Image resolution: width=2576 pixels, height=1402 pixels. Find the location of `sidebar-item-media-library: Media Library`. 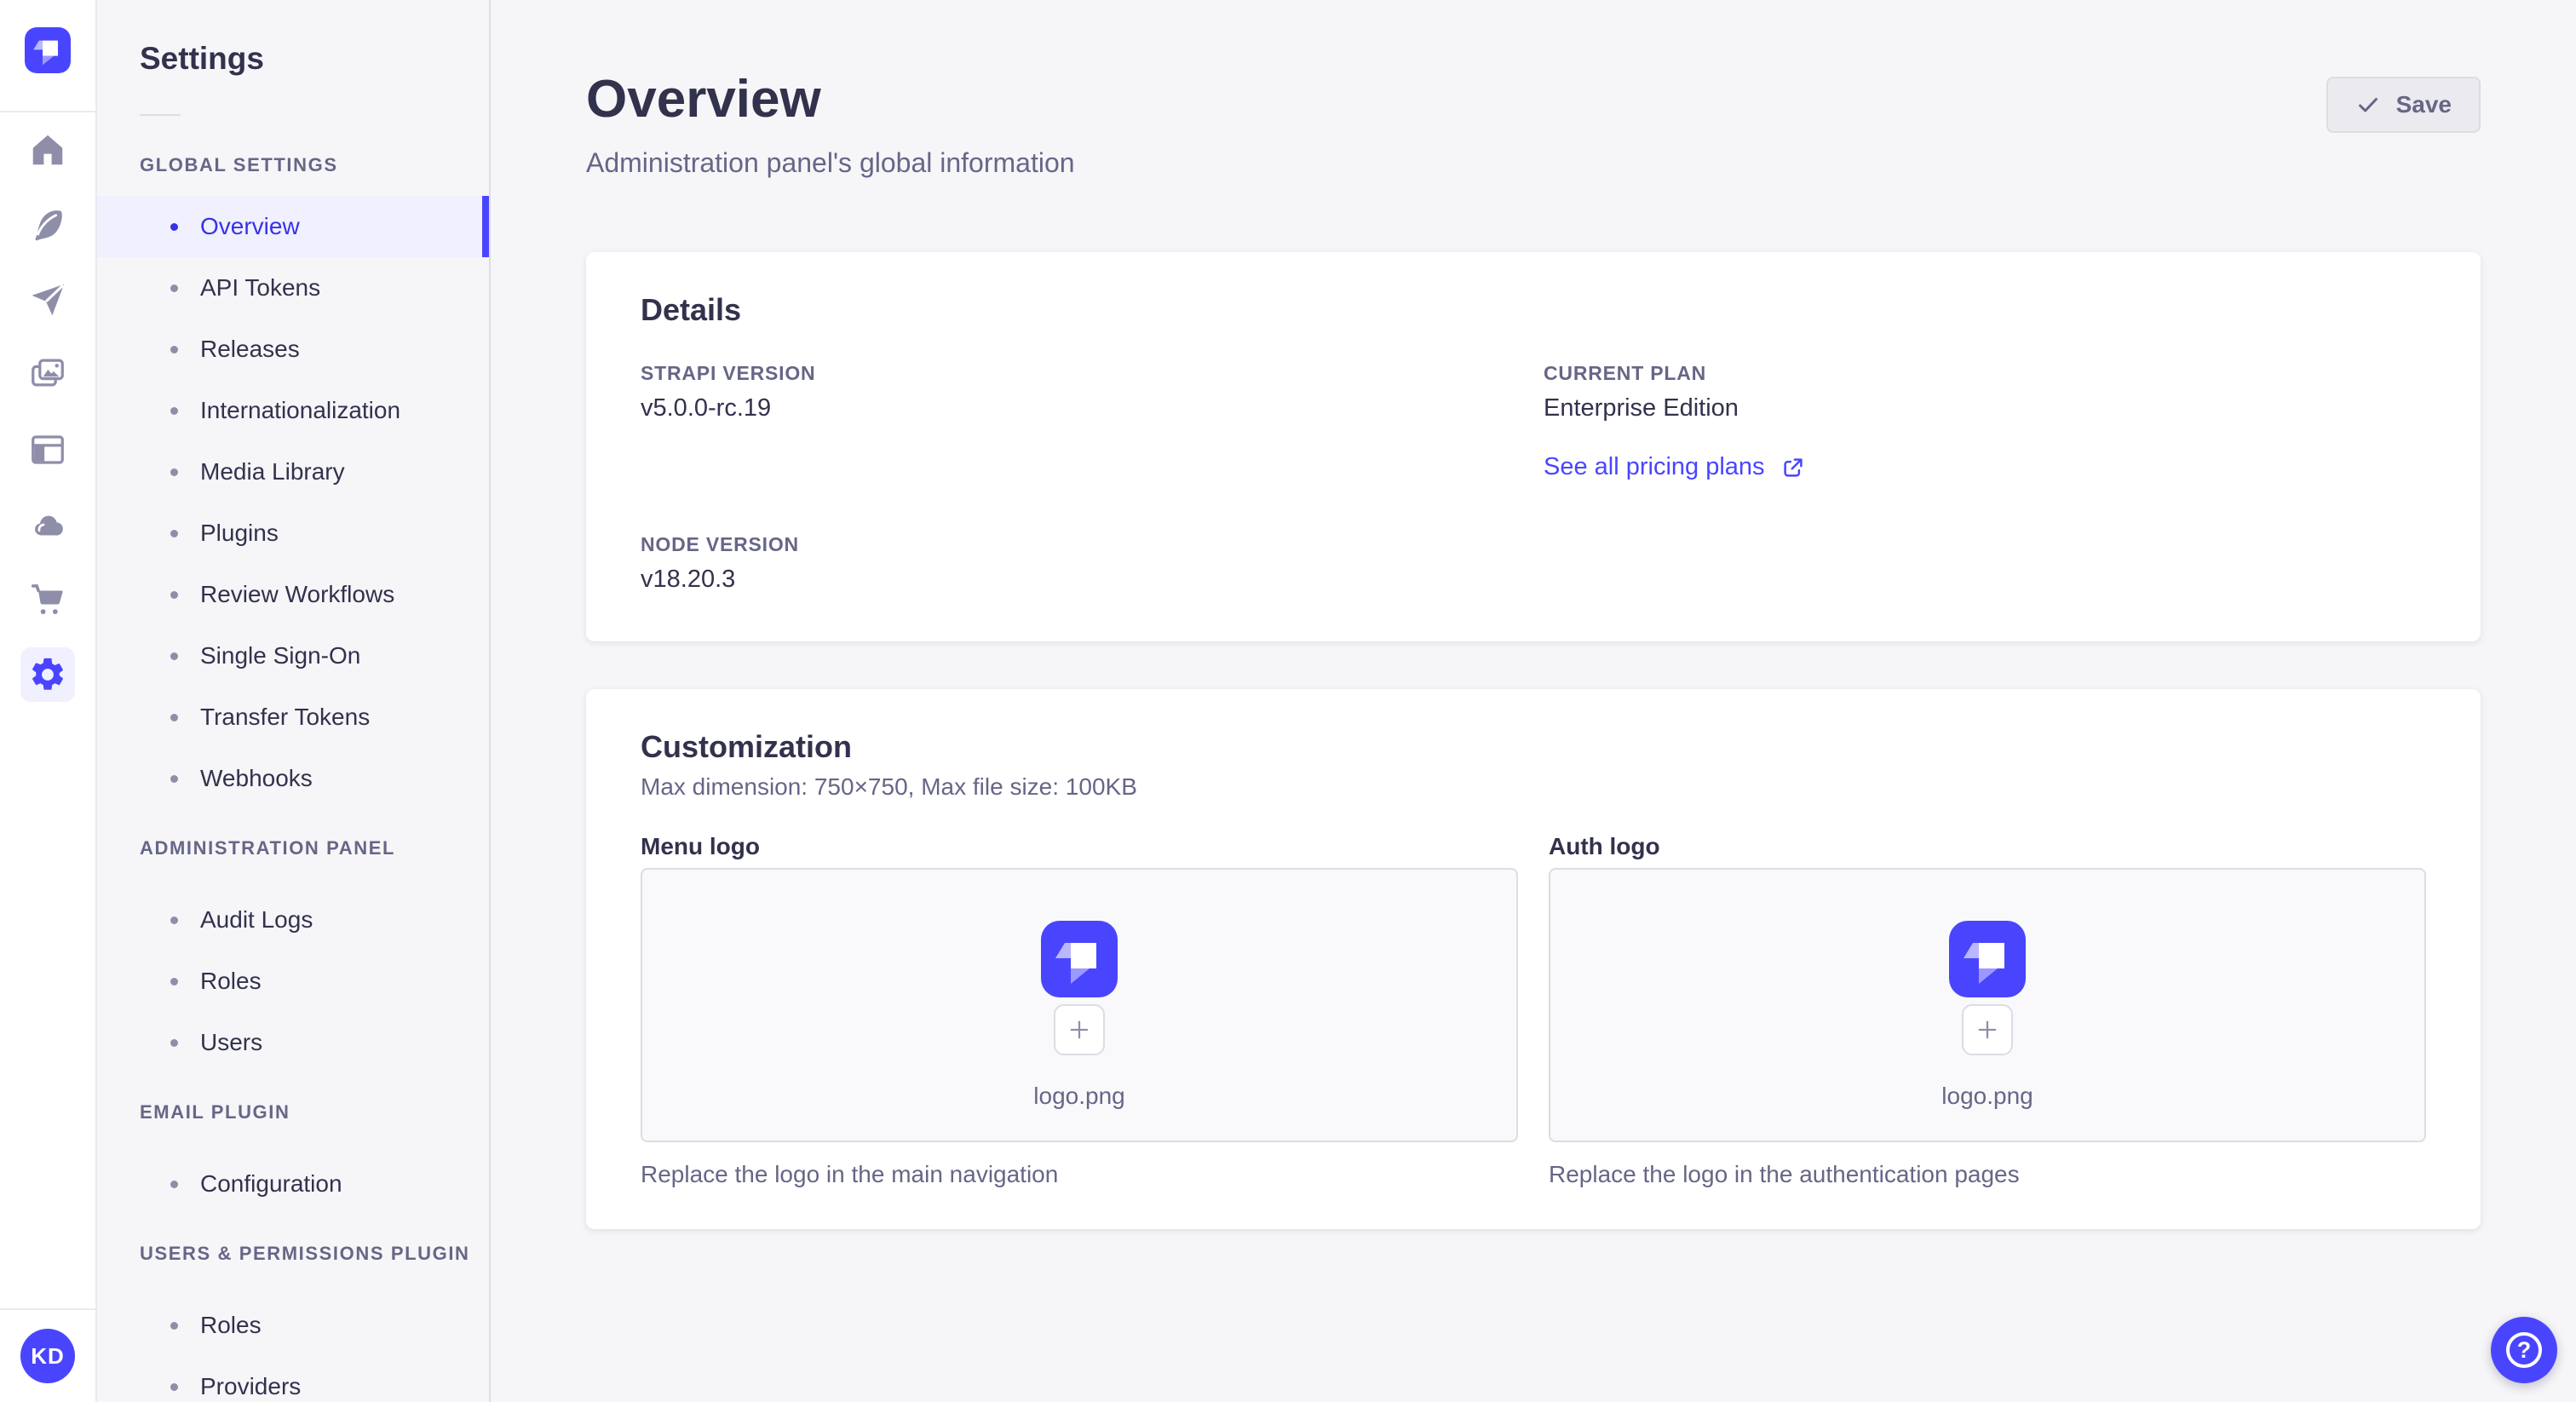

sidebar-item-media-library: Media Library is located at coordinates (293, 472).